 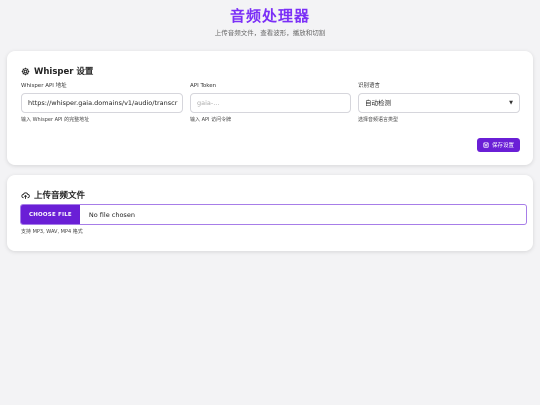 What do you see at coordinates (111, 214) in the screenshot?
I see `file-status-text: No file chosen` at bounding box center [111, 214].